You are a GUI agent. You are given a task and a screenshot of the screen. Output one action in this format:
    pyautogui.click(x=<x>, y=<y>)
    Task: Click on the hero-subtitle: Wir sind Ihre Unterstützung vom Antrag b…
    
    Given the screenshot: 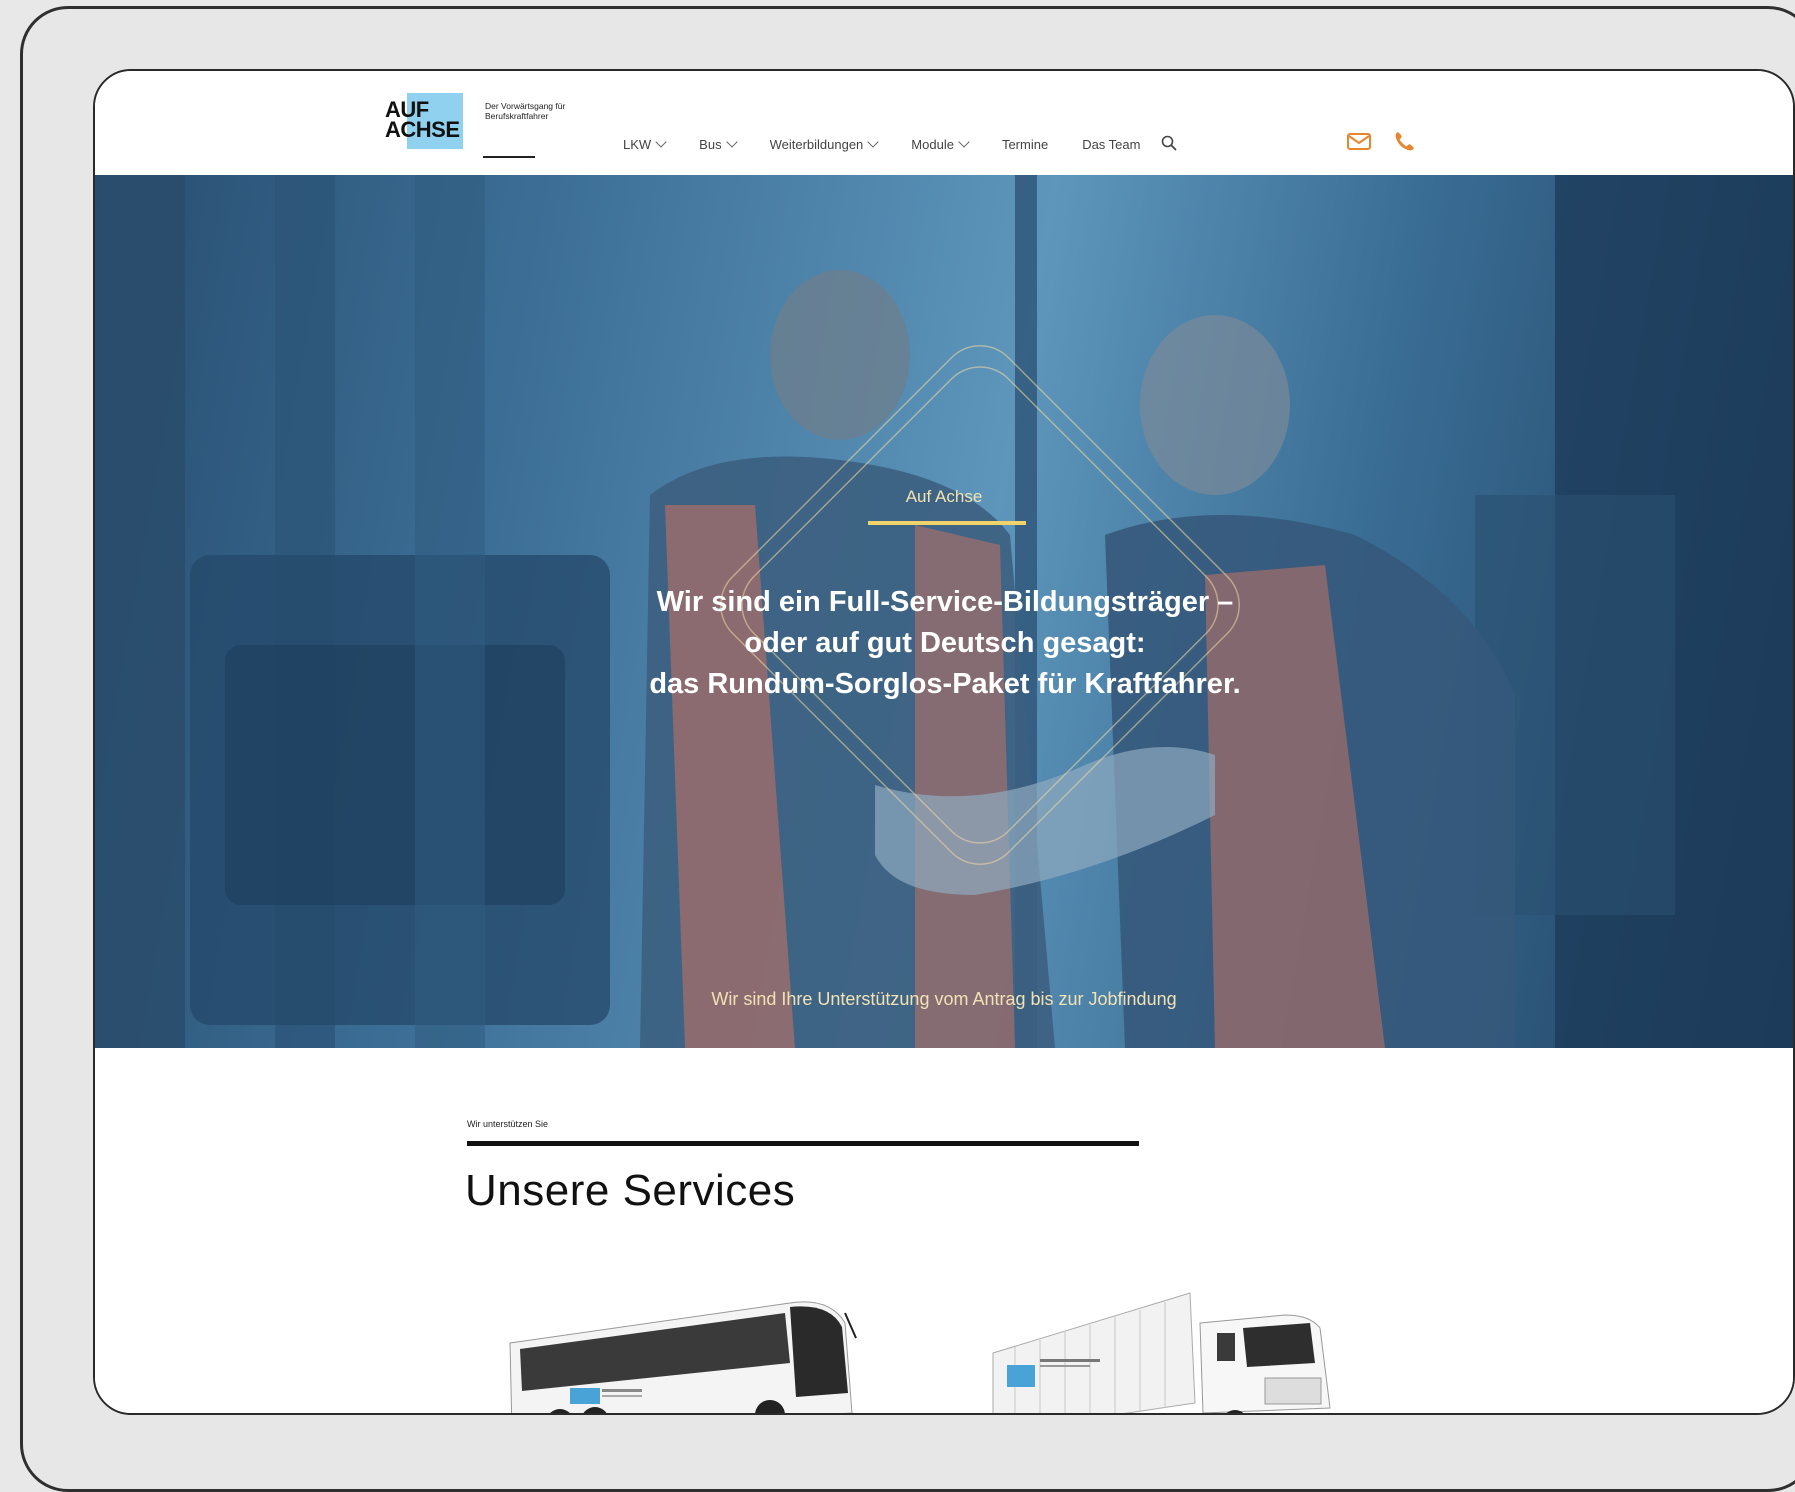 What is the action you would take?
    pyautogui.click(x=944, y=999)
    